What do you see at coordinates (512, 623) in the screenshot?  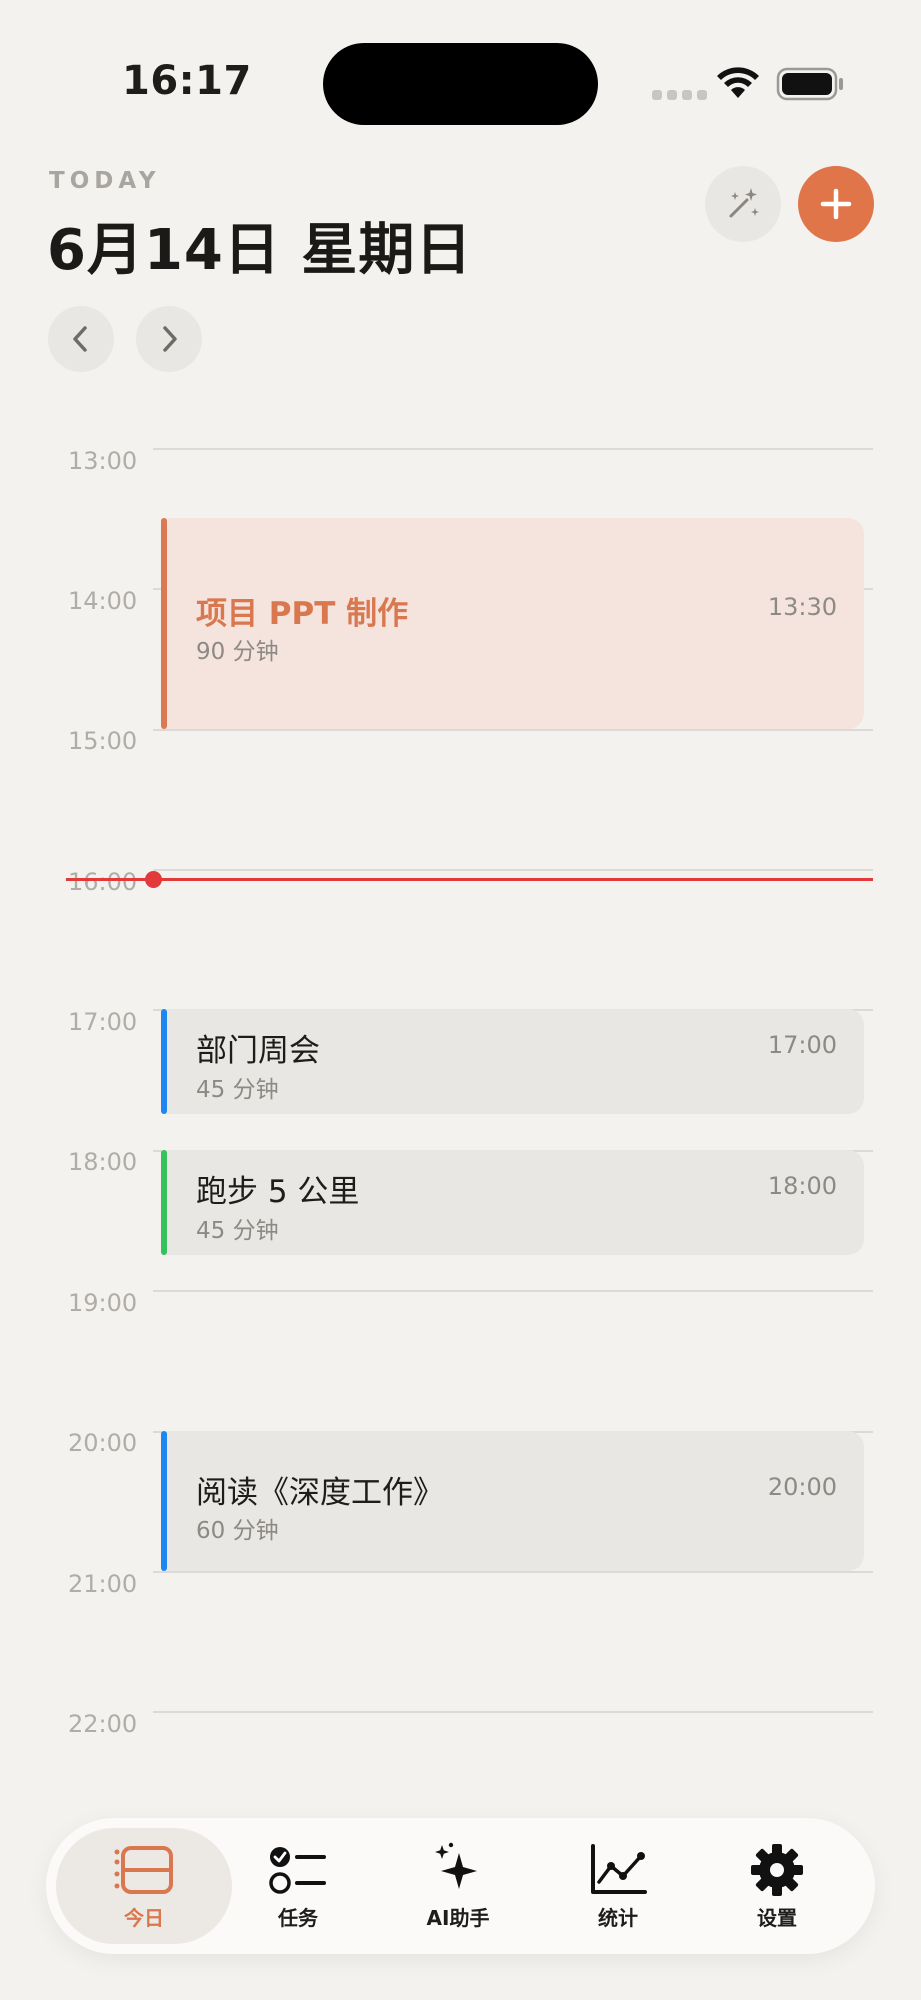 I see `event-card: 项目 PPT 制作 90 分钟 13:30` at bounding box center [512, 623].